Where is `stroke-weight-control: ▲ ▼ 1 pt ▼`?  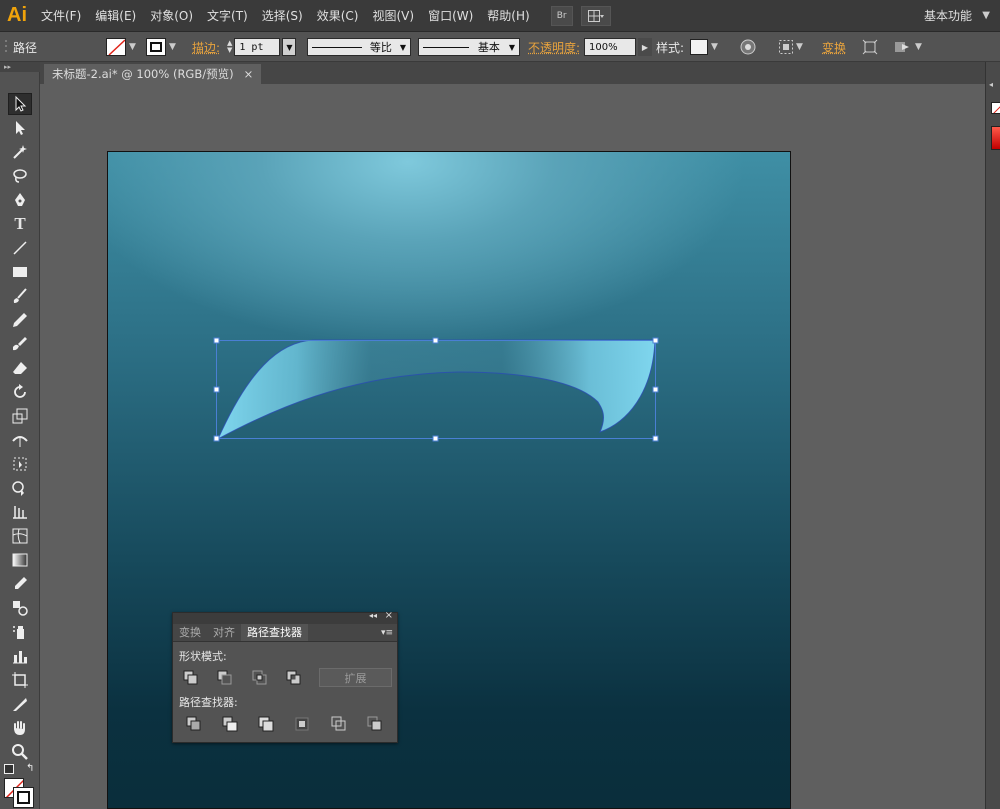
stroke-weight-control: ▲ ▼ 1 pt ▼ is located at coordinates (262, 47).